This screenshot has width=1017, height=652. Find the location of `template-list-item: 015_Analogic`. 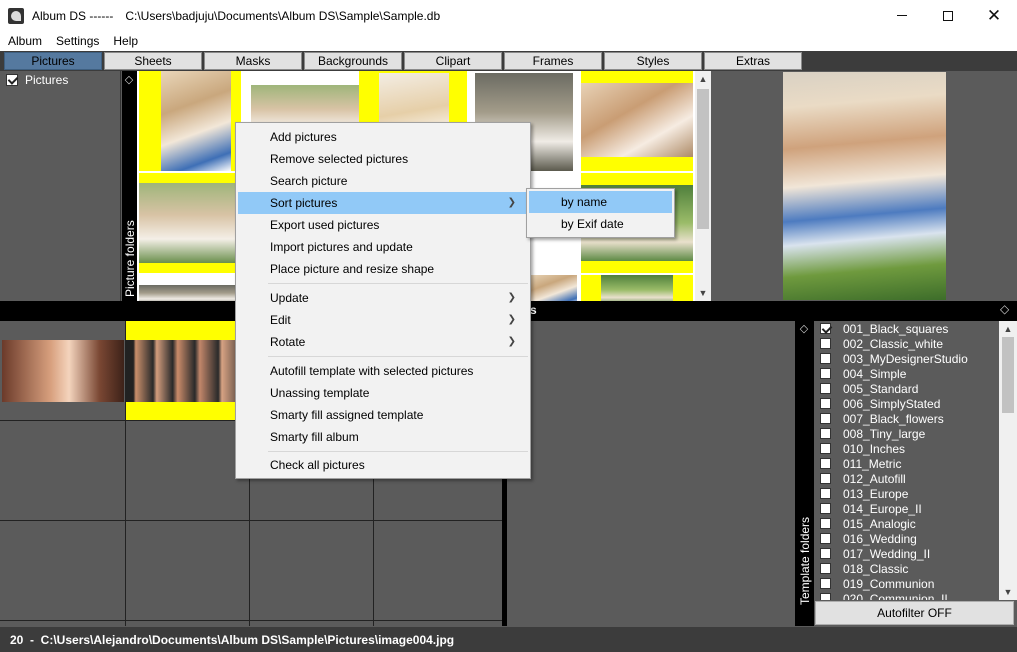

template-list-item: 015_Analogic is located at coordinates (906, 523).